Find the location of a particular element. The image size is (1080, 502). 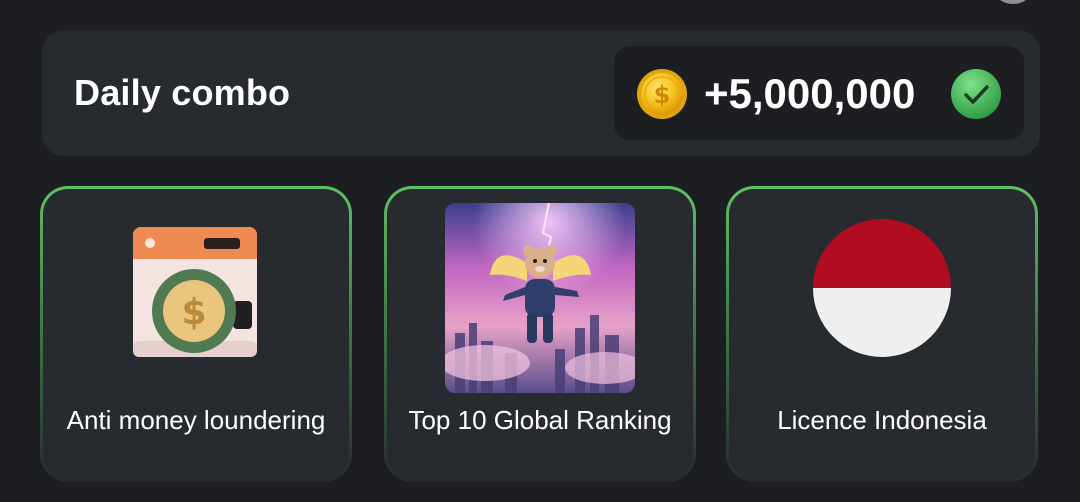

flying-hamster-image is located at coordinates (540, 298).